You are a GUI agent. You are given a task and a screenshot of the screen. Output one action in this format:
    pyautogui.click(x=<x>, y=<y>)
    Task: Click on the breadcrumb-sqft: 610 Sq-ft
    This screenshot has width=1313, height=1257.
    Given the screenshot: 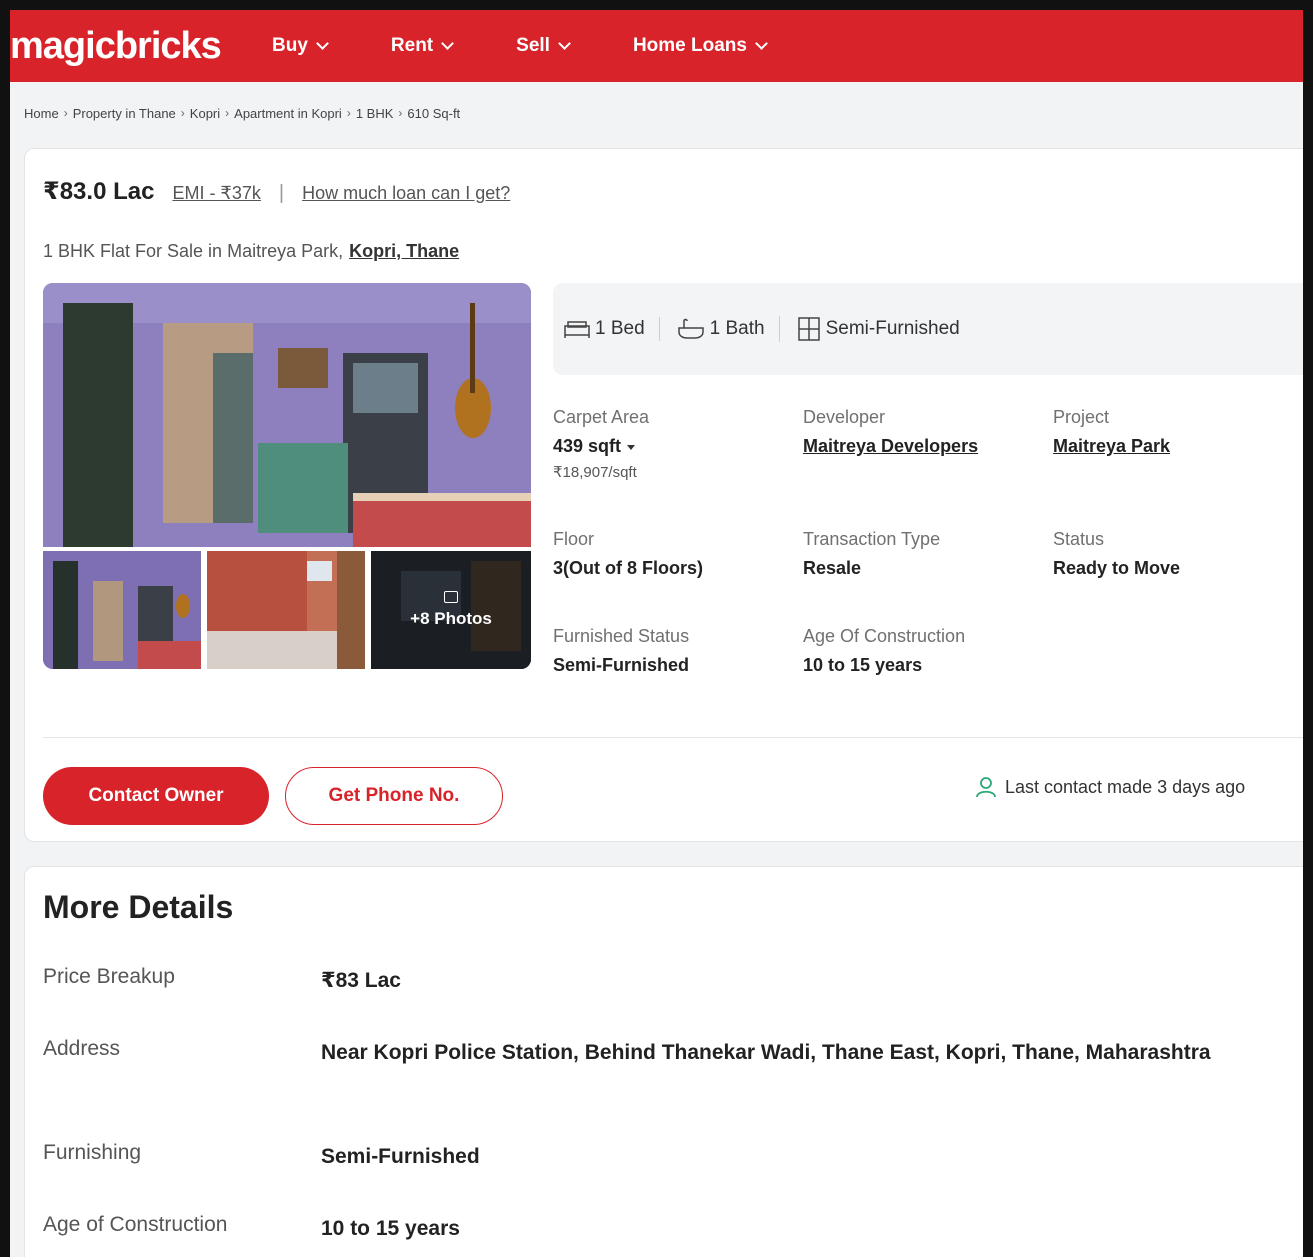 What is the action you would take?
    pyautogui.click(x=434, y=113)
    